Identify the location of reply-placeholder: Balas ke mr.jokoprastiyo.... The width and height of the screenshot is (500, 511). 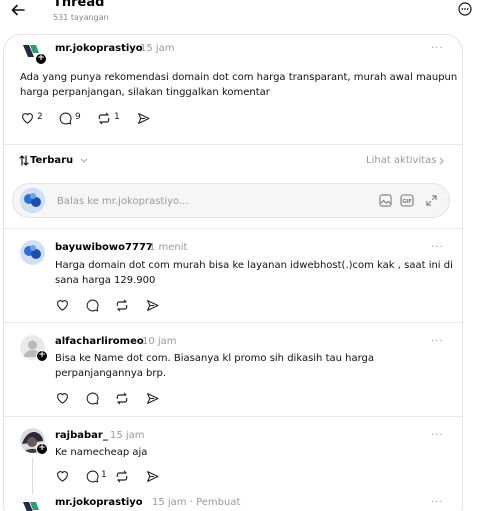
(123, 201).